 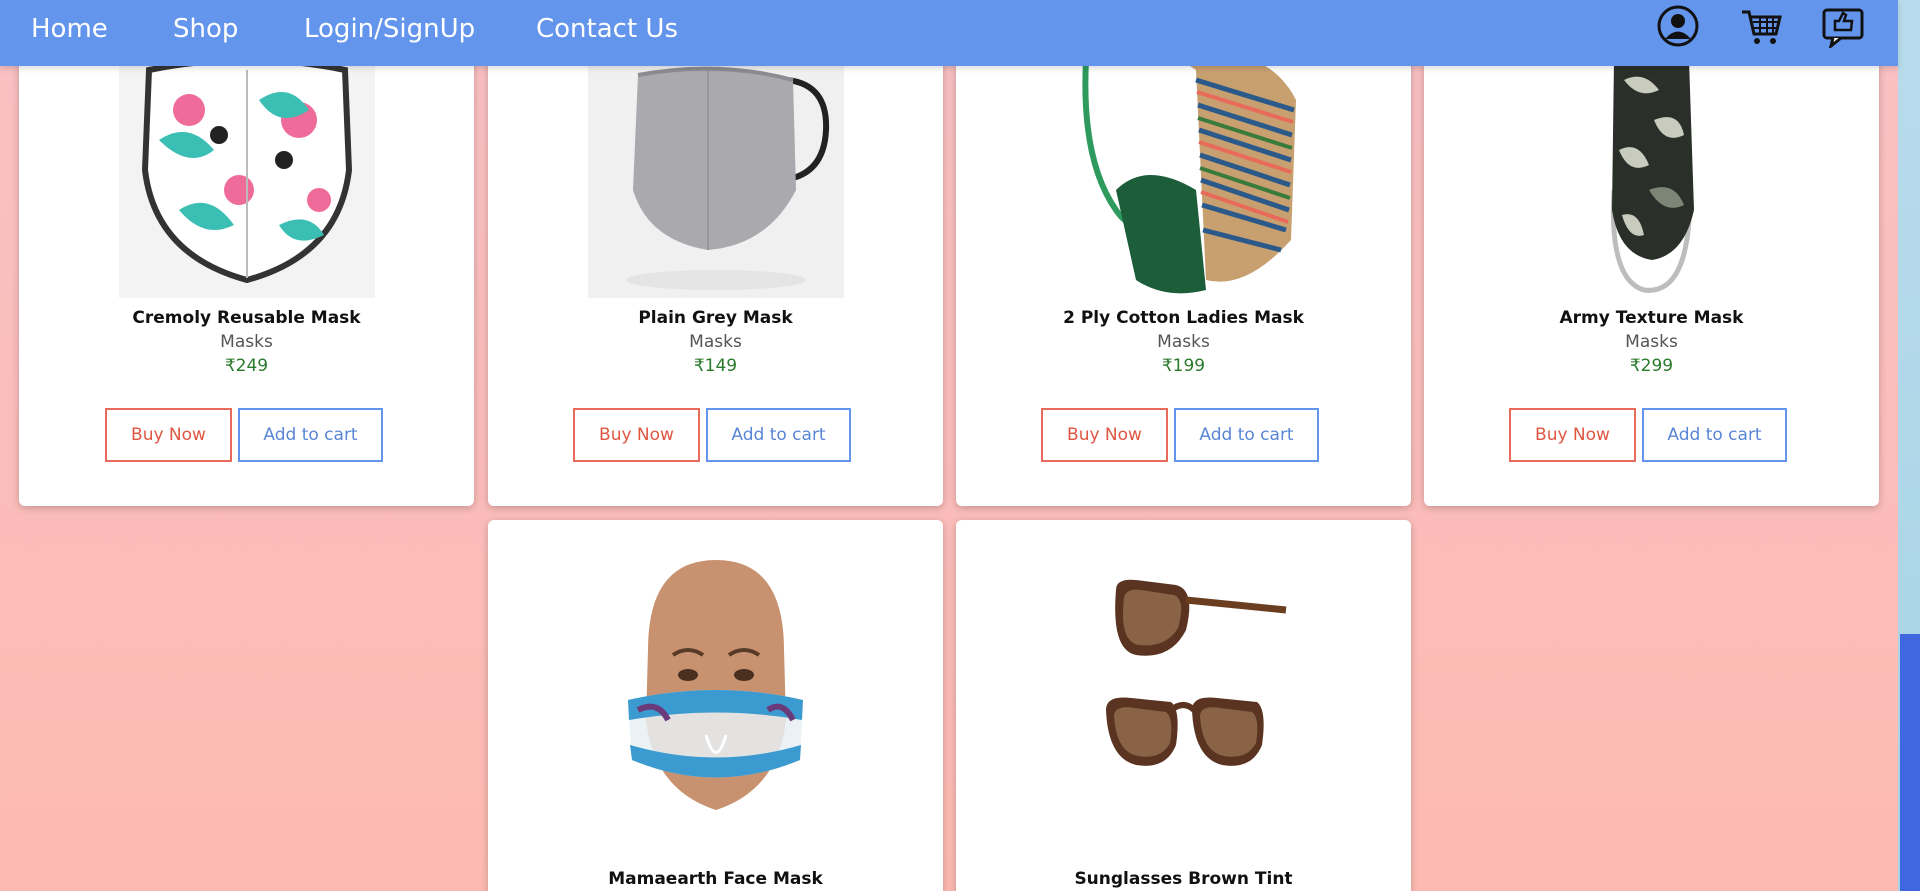 I want to click on nav-contact-link: Contact Us, so click(x=607, y=29).